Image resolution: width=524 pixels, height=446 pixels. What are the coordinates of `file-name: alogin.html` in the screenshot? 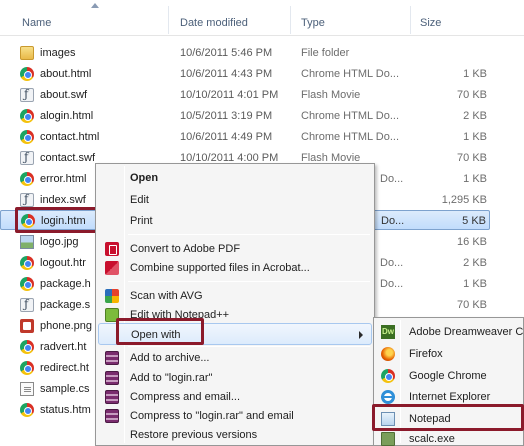 It's located at (67, 116).